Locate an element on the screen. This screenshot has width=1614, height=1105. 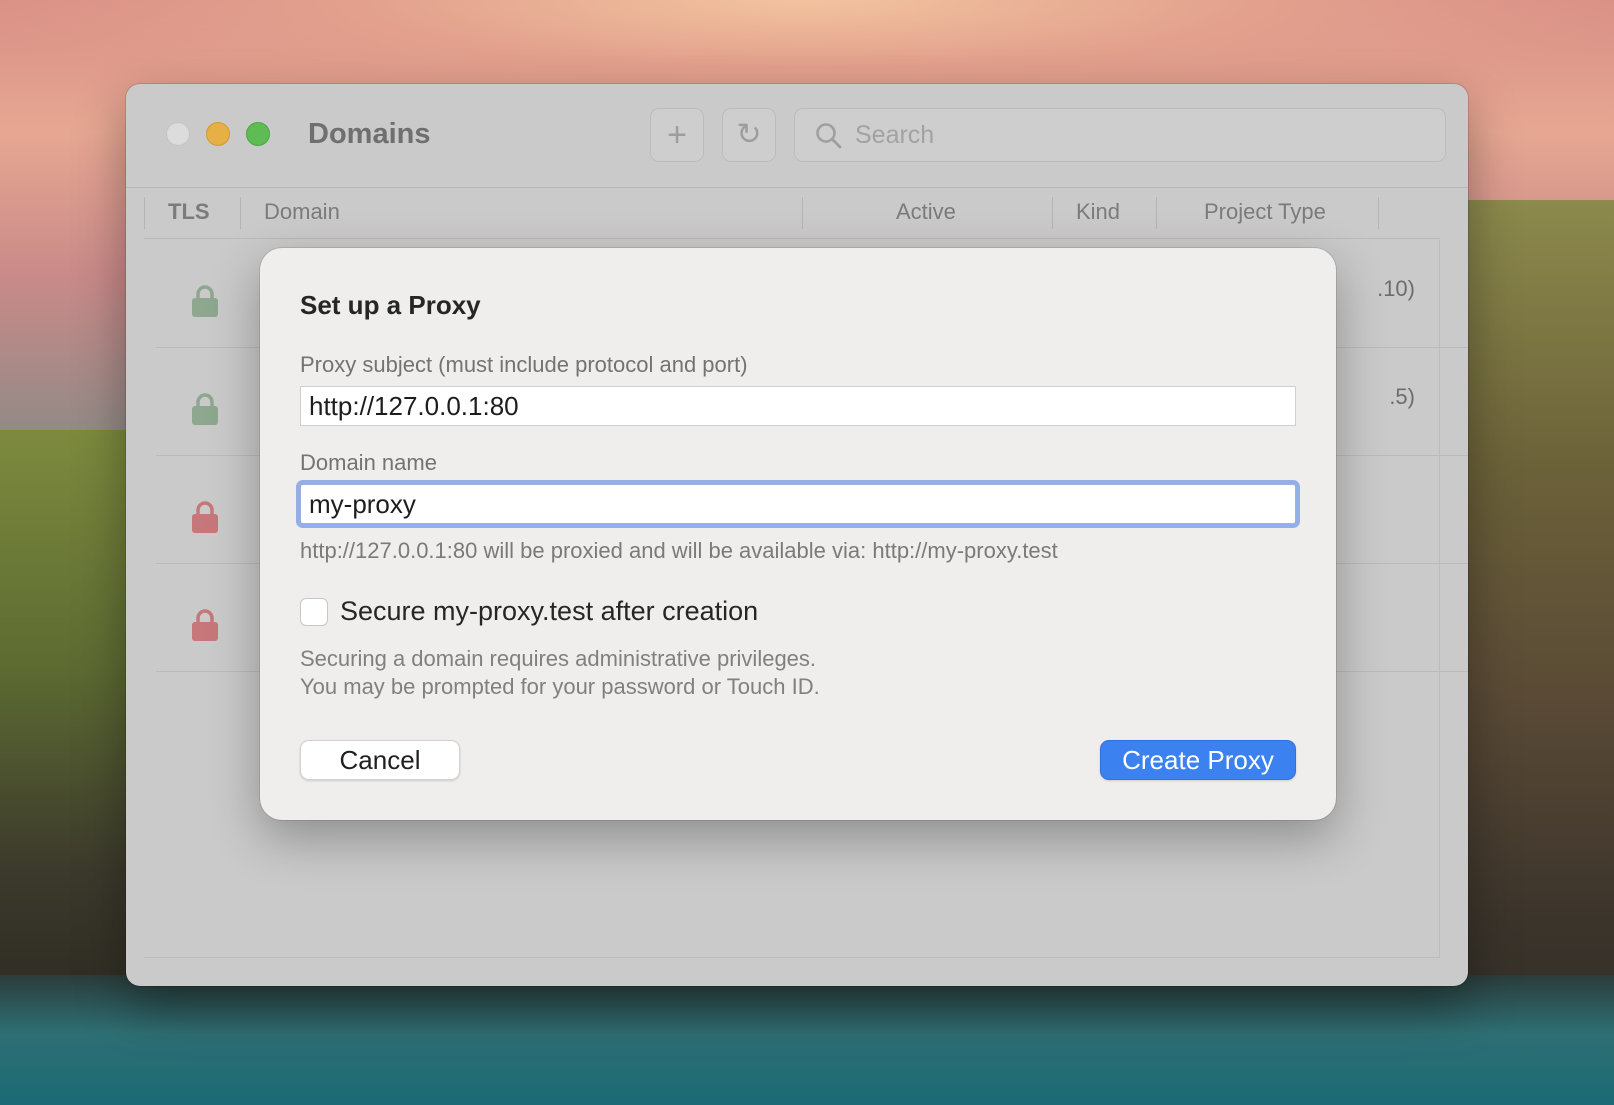
column-header-project-type: Project Type is located at coordinates (1265, 212).